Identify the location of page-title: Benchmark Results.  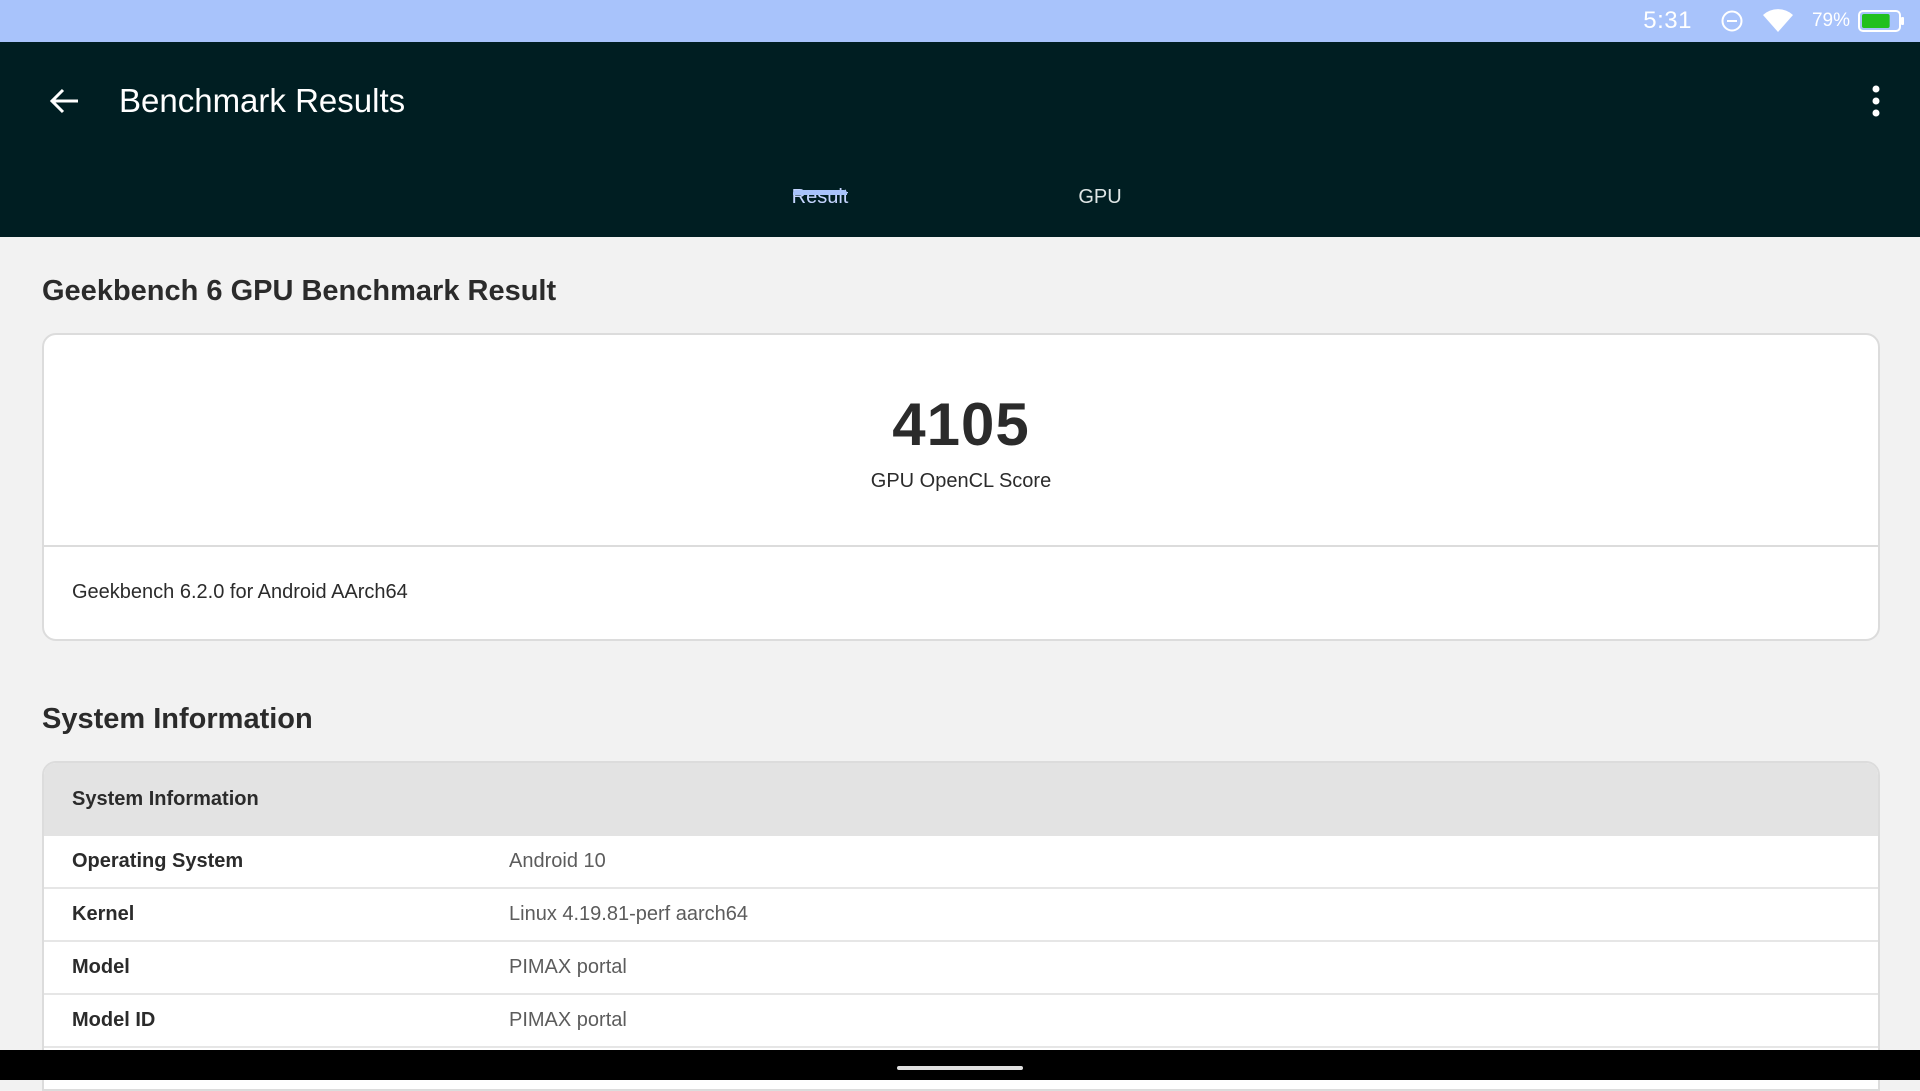
(262, 100).